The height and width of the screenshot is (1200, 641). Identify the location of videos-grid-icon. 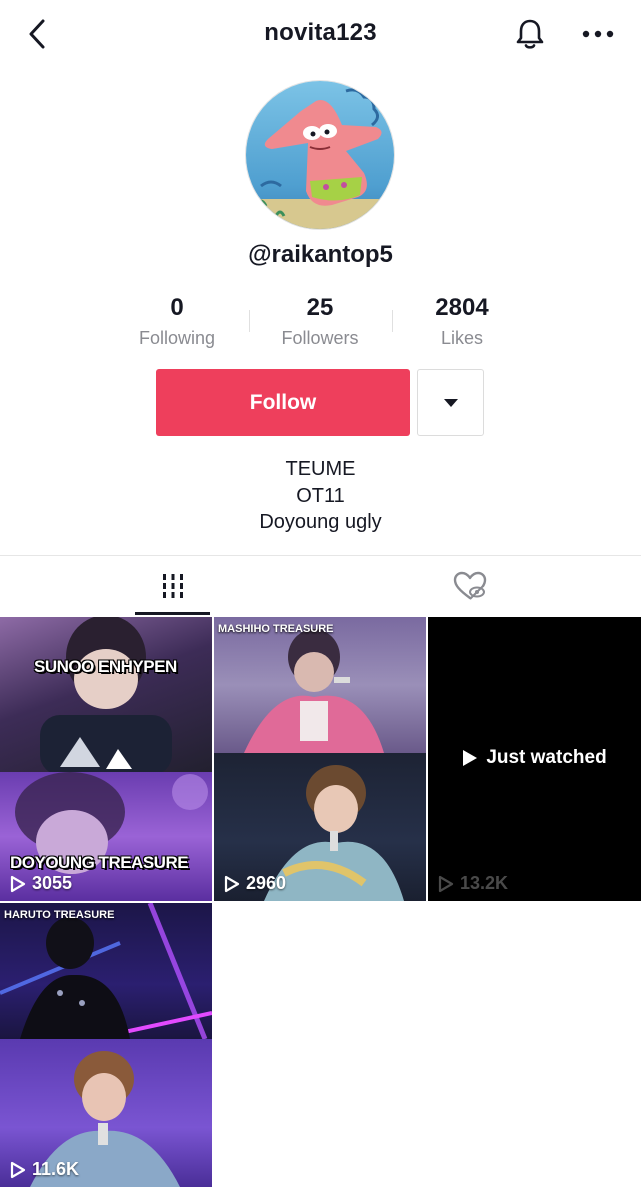
(173, 586).